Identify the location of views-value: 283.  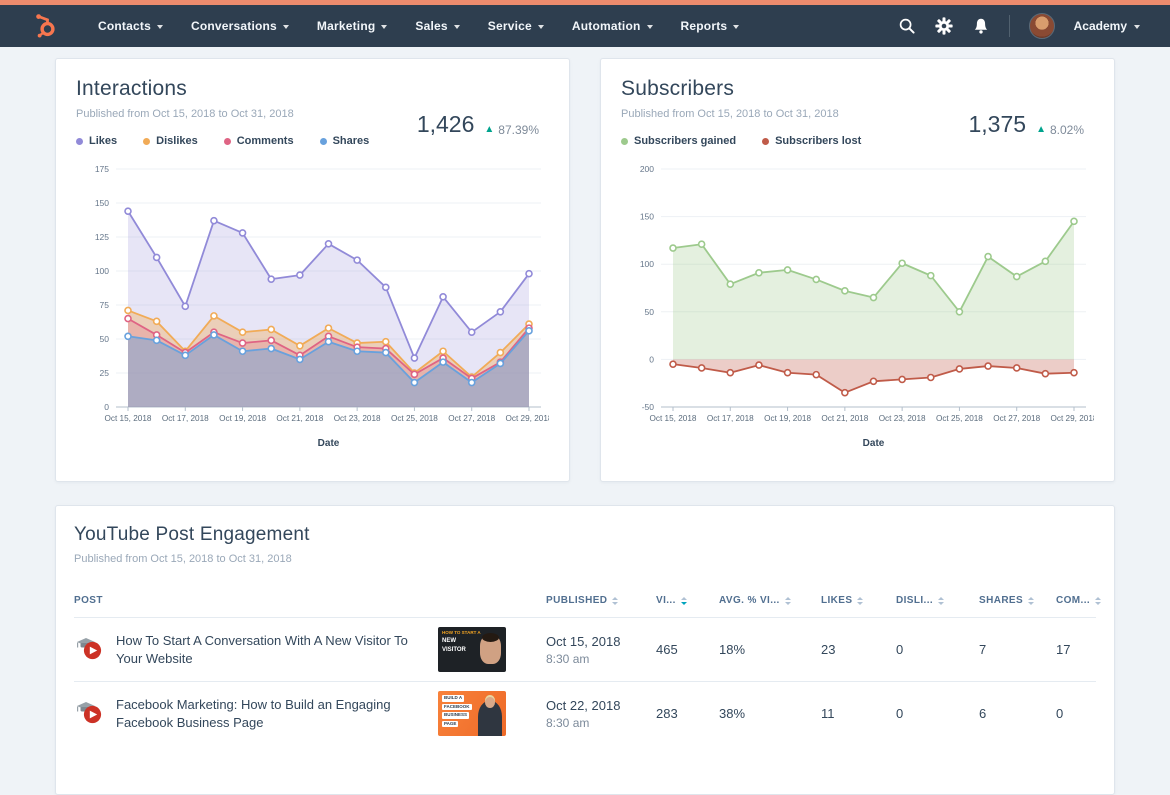
(667, 713).